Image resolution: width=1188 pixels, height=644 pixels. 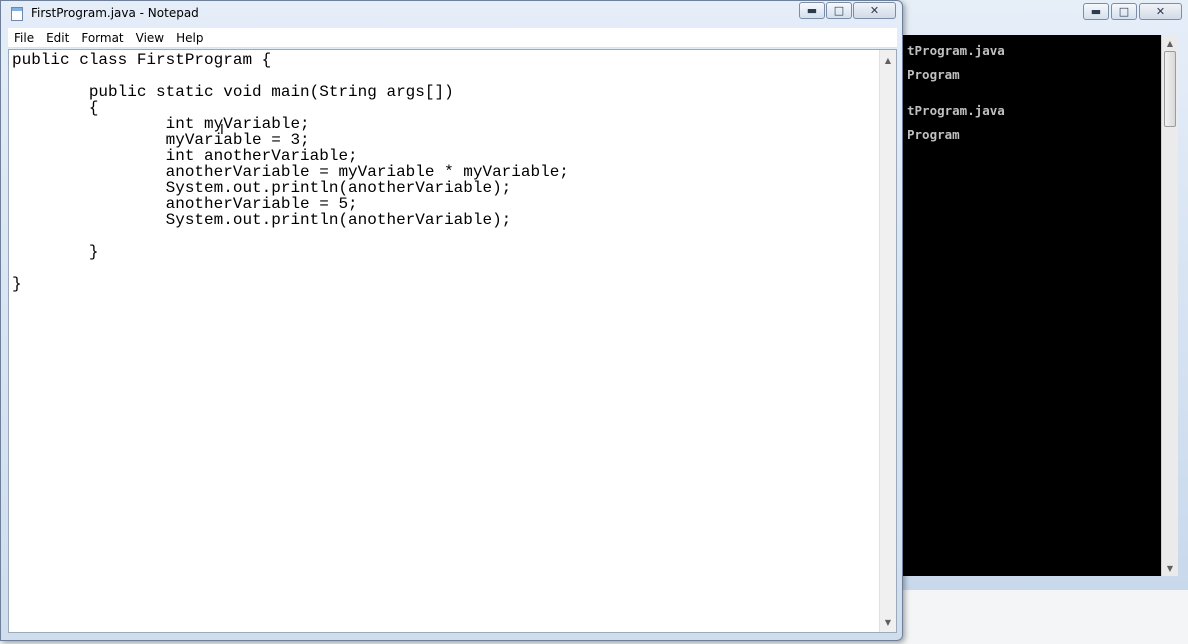 I want to click on notepad-window-controls: ▬ □ ✕, so click(x=847, y=10).